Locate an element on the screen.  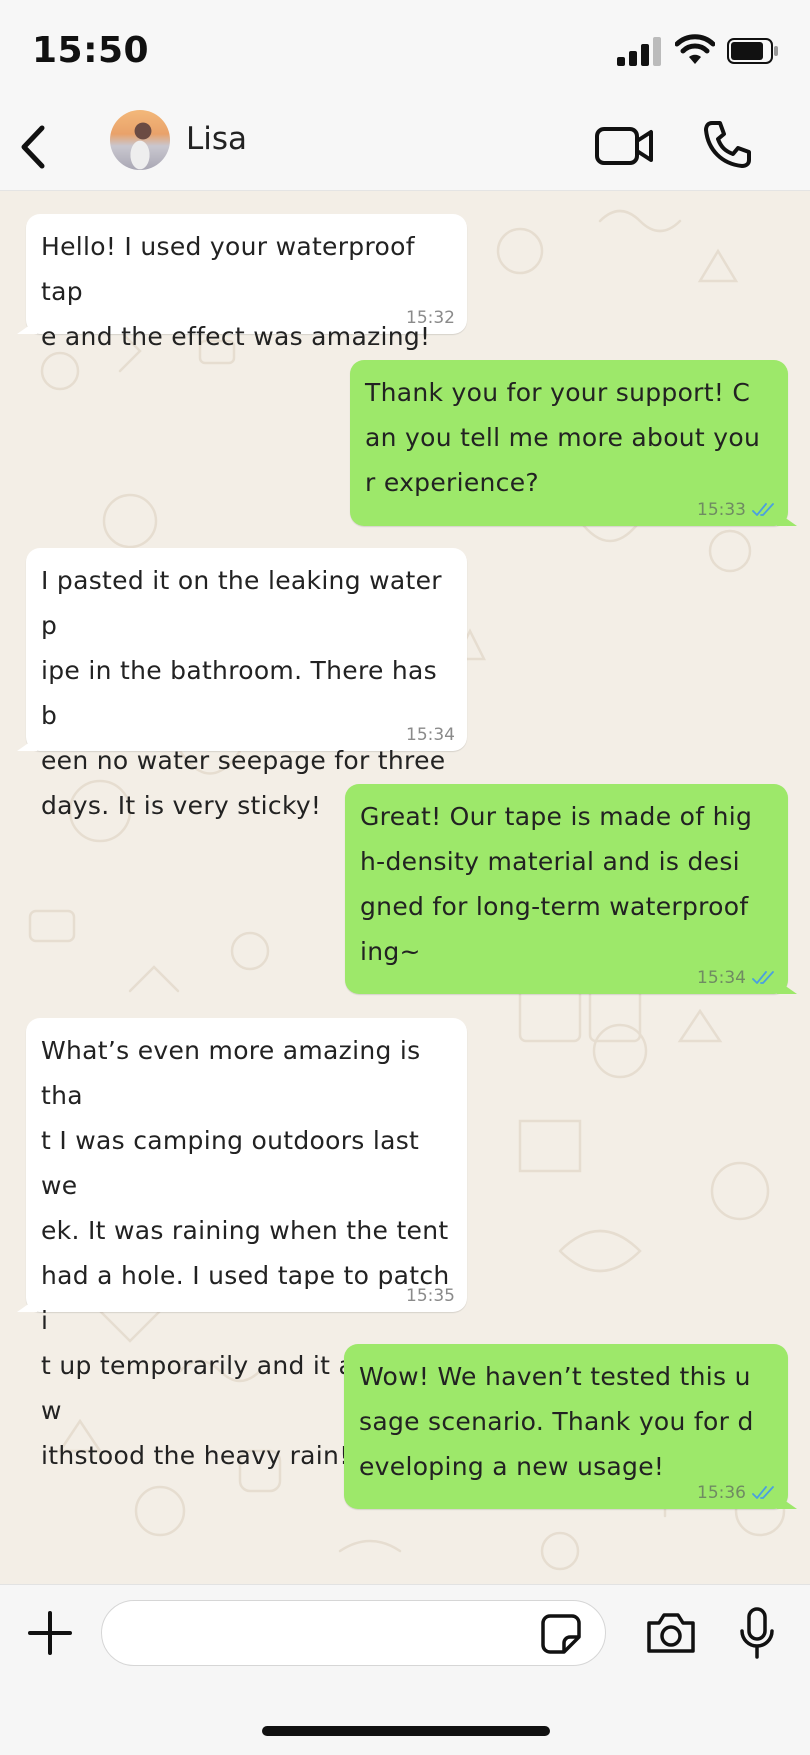
message-time: 15:32 is located at coordinates (430, 318).